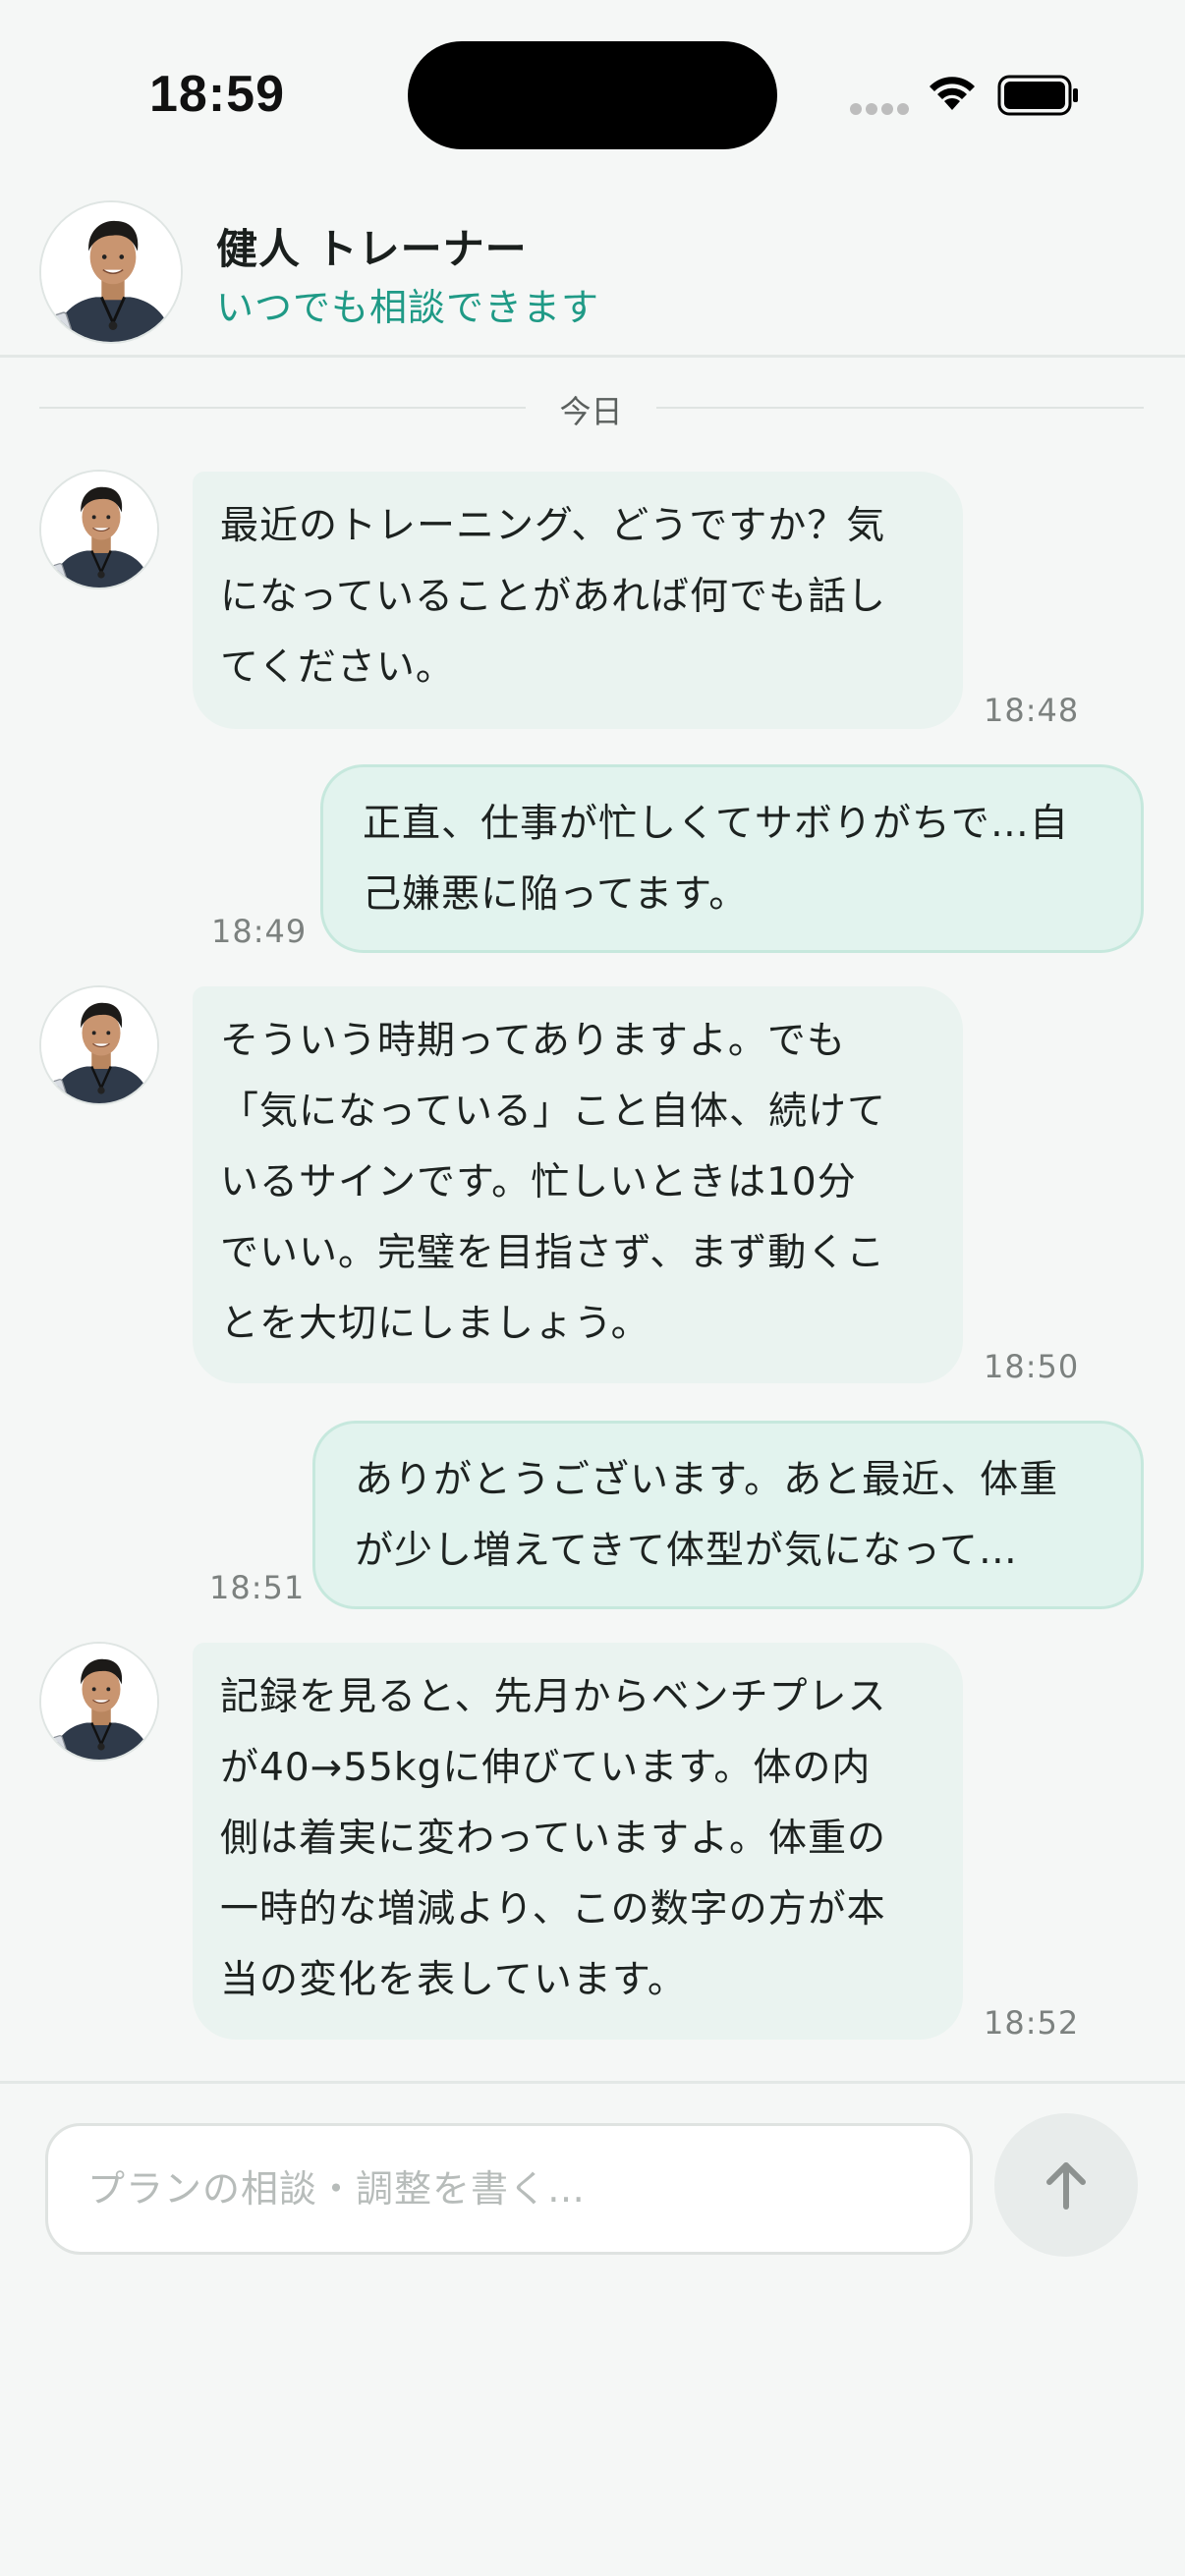 The height and width of the screenshot is (2576, 1185). Describe the element at coordinates (259, 931) in the screenshot. I see `message-time: 18:49` at that location.